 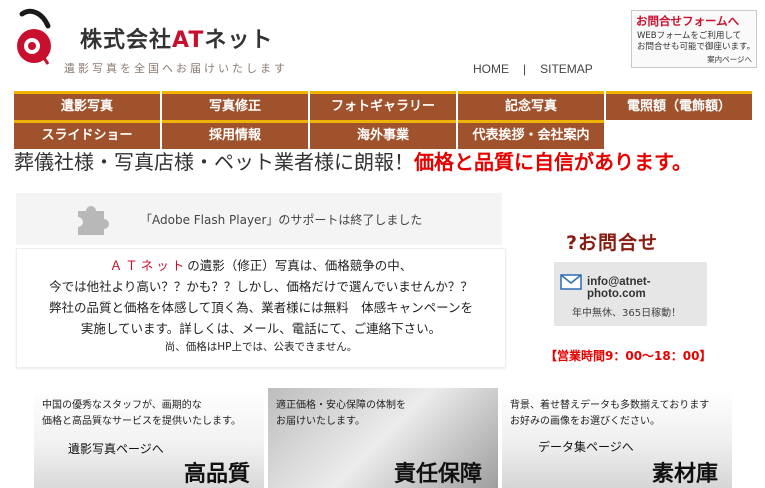 What do you see at coordinates (688, 21) in the screenshot?
I see `contact-form-title: お問合せフォームへ` at bounding box center [688, 21].